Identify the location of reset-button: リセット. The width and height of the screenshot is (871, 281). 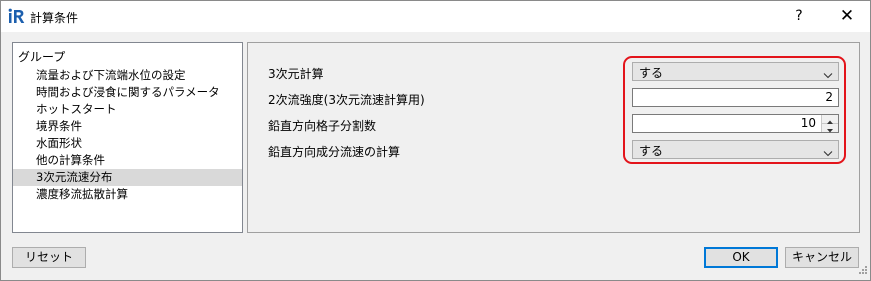
(49, 257).